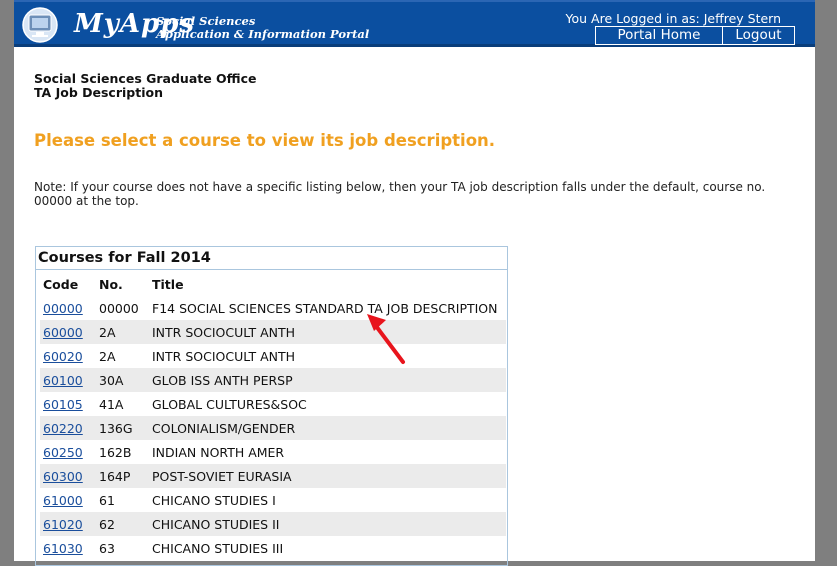 The height and width of the screenshot is (566, 837). I want to click on course-number-cell: 164P, so click(122, 476).